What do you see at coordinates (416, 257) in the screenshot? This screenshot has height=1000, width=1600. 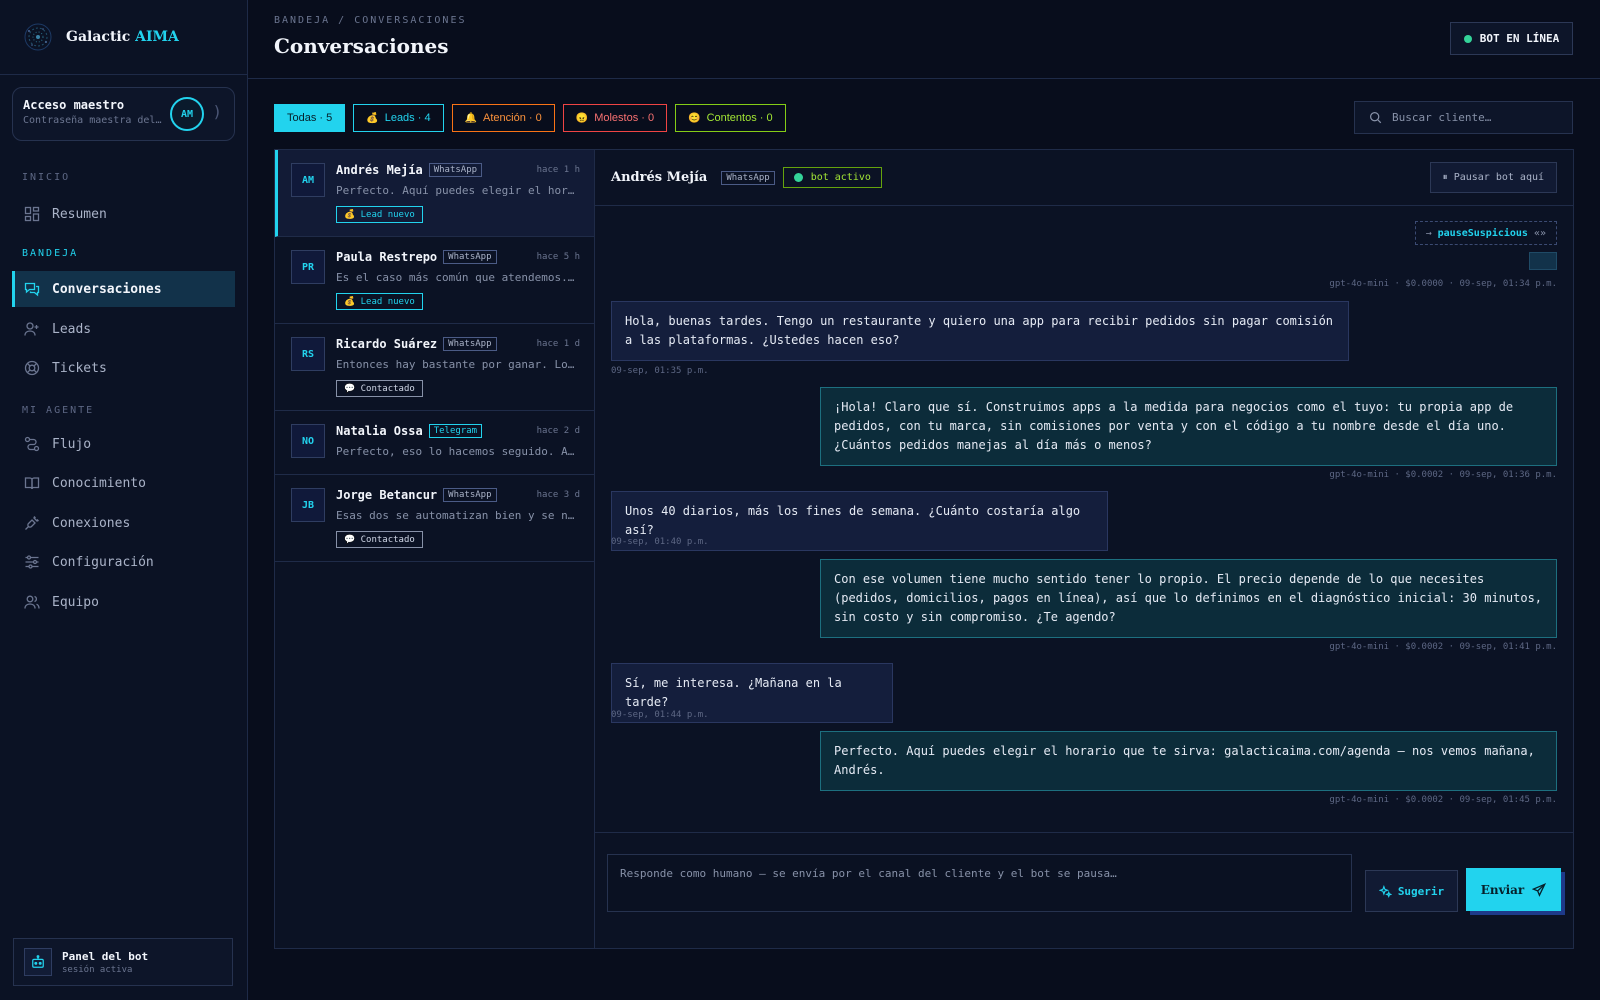 I see `conversation-name: Paula Restrepo WhatsApp` at bounding box center [416, 257].